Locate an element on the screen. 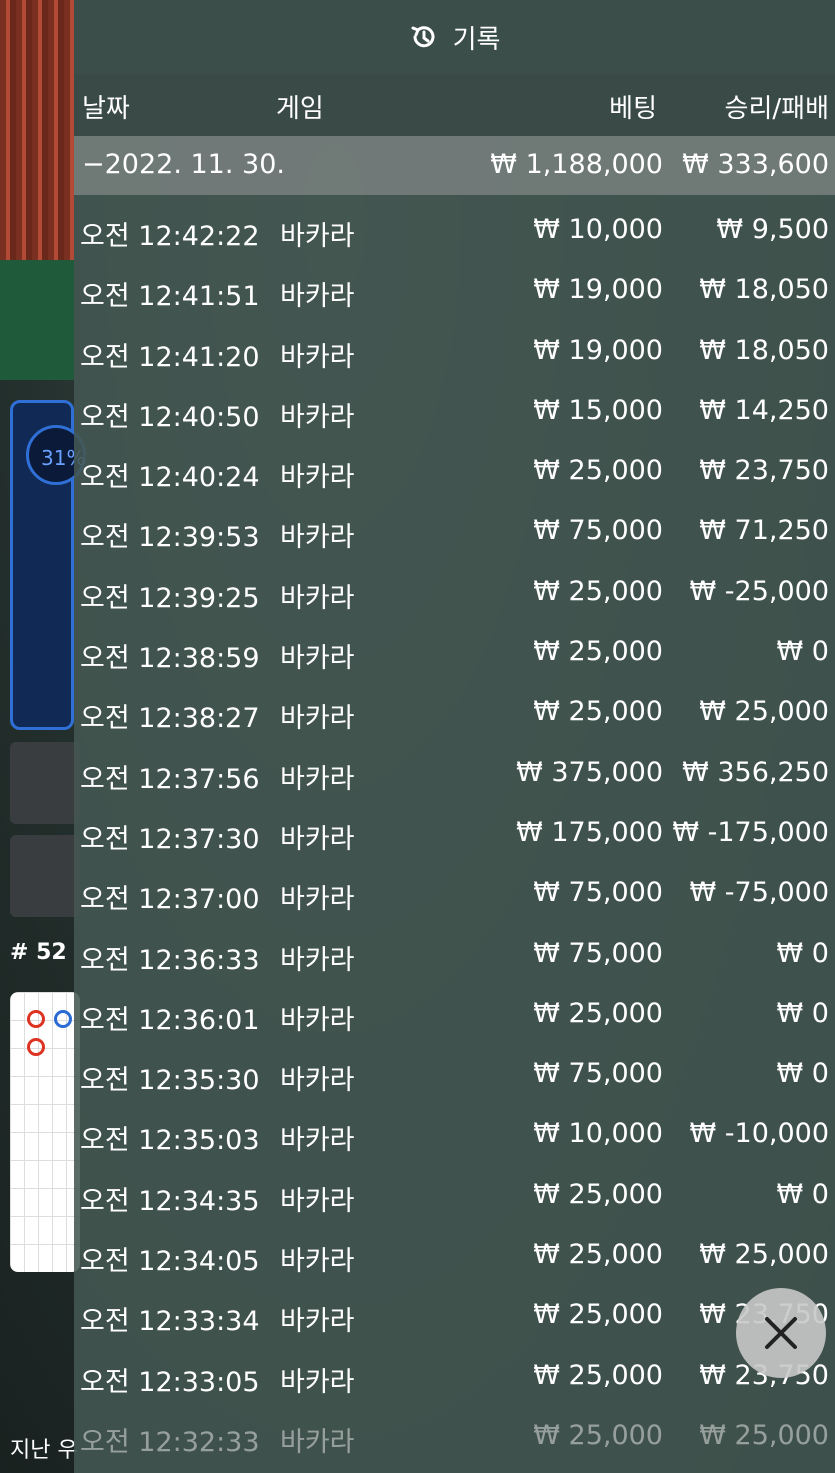  row-time: 오전 12:34:05 is located at coordinates (170, 1262).